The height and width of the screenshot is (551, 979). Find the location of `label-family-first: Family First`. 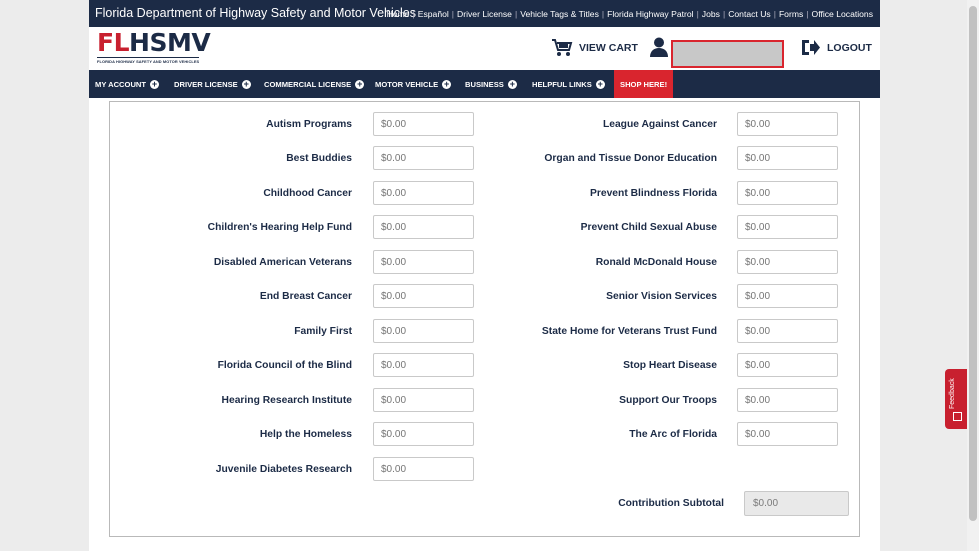

label-family-first: Family First is located at coordinates (323, 331).